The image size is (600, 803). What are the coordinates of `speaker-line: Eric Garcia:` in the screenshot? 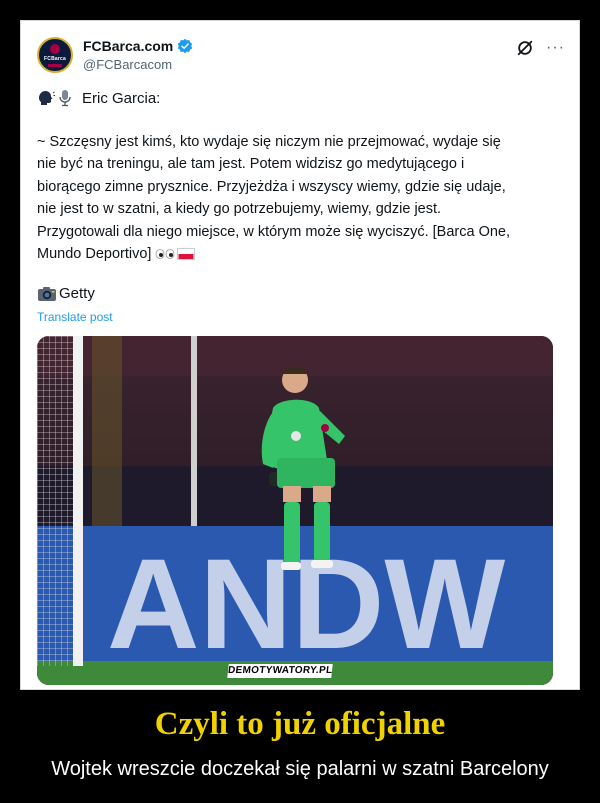 It's located at (98, 98).